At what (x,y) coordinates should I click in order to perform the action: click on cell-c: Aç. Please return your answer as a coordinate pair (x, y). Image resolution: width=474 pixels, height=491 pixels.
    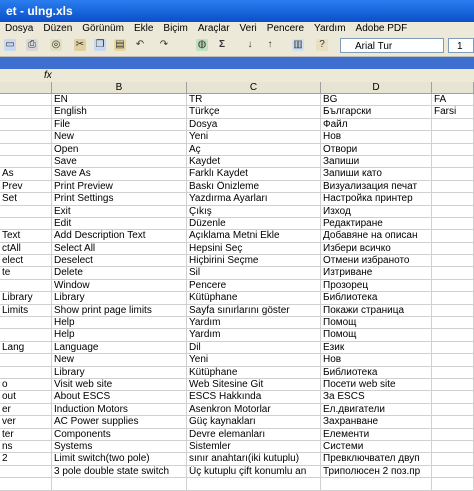
    Looking at the image, I should click on (254, 149).